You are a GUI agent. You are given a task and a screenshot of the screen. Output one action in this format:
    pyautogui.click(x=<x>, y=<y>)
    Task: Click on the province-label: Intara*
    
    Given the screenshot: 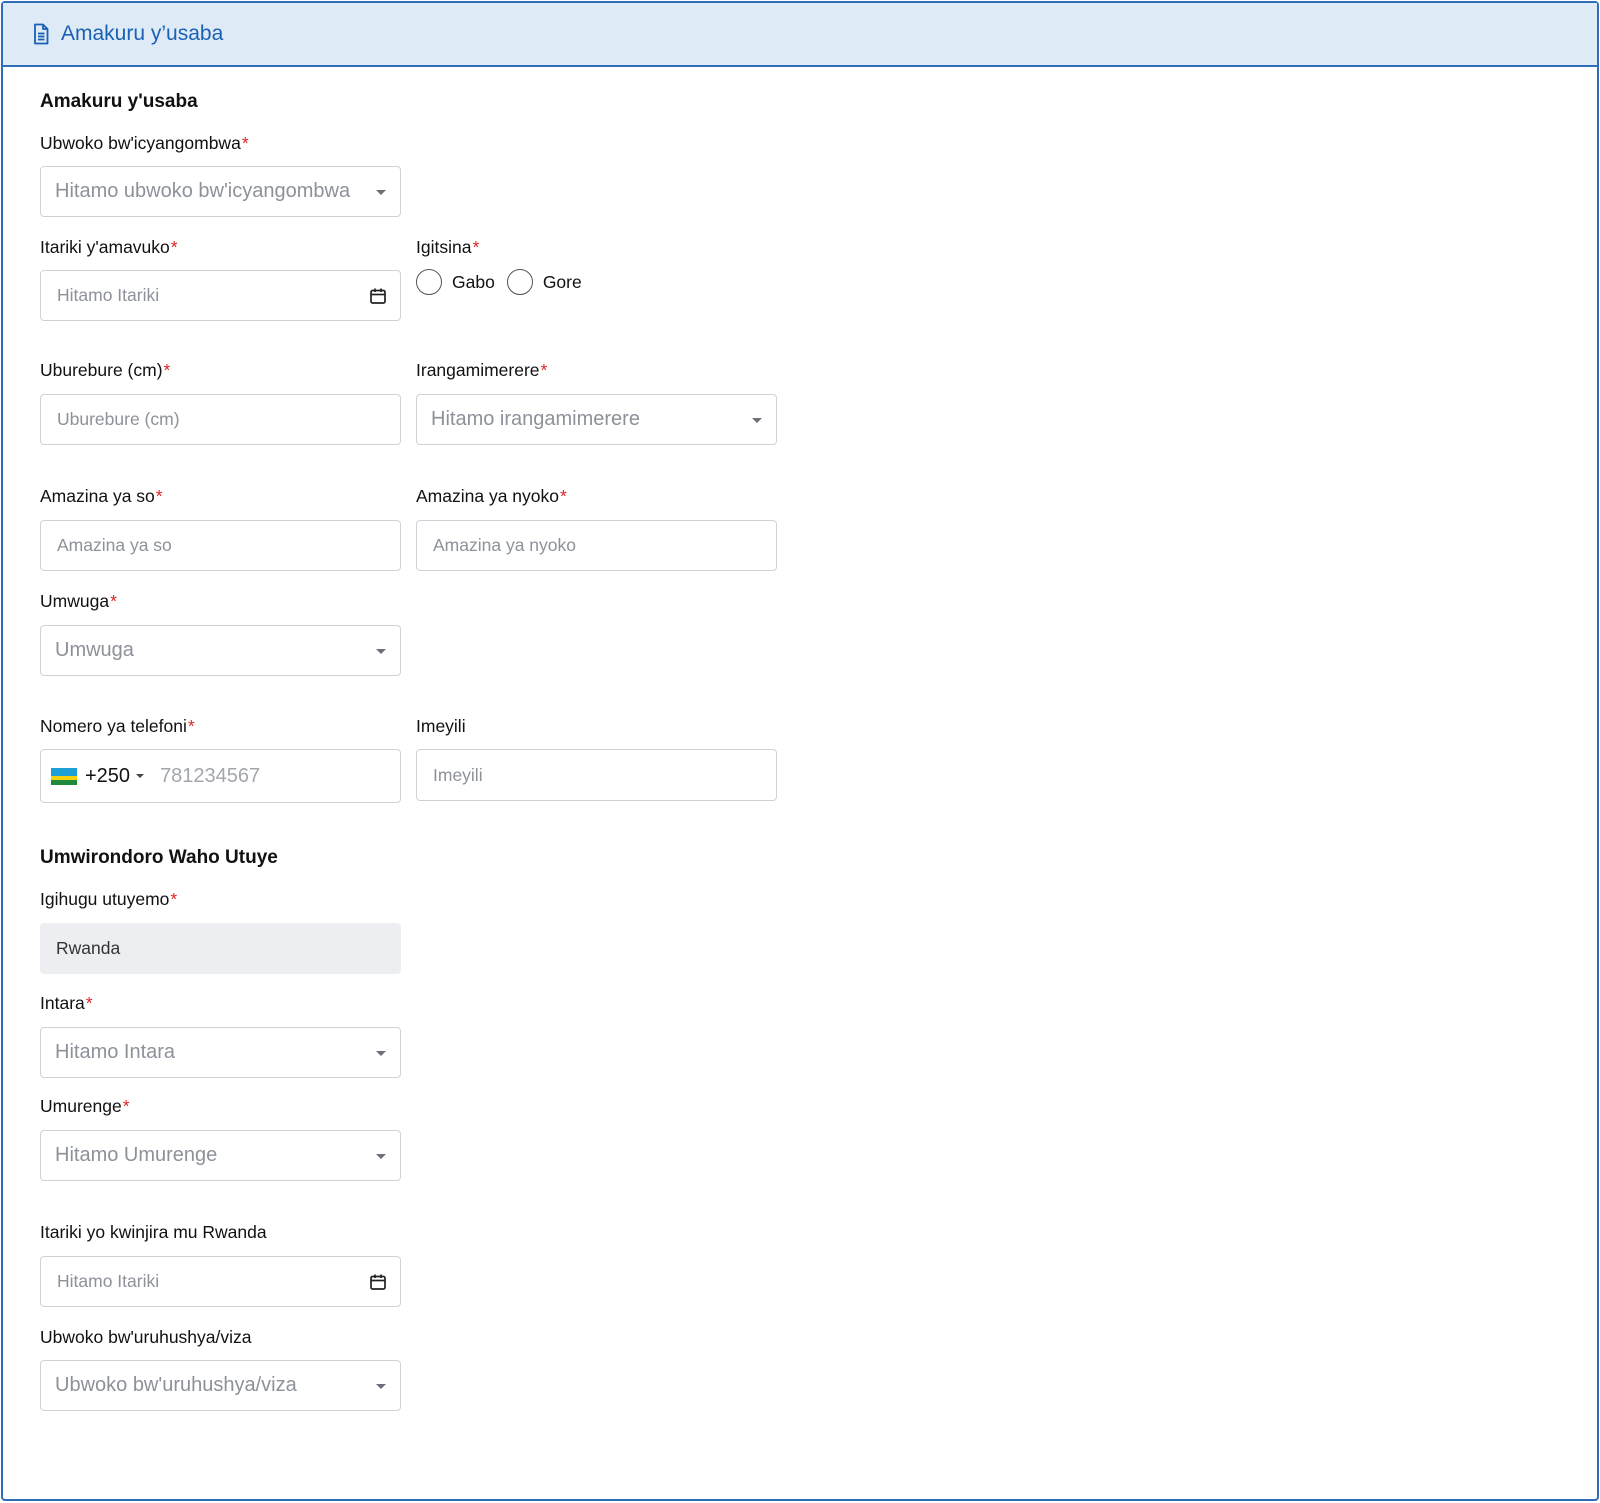 What is the action you would take?
    pyautogui.click(x=66, y=1003)
    